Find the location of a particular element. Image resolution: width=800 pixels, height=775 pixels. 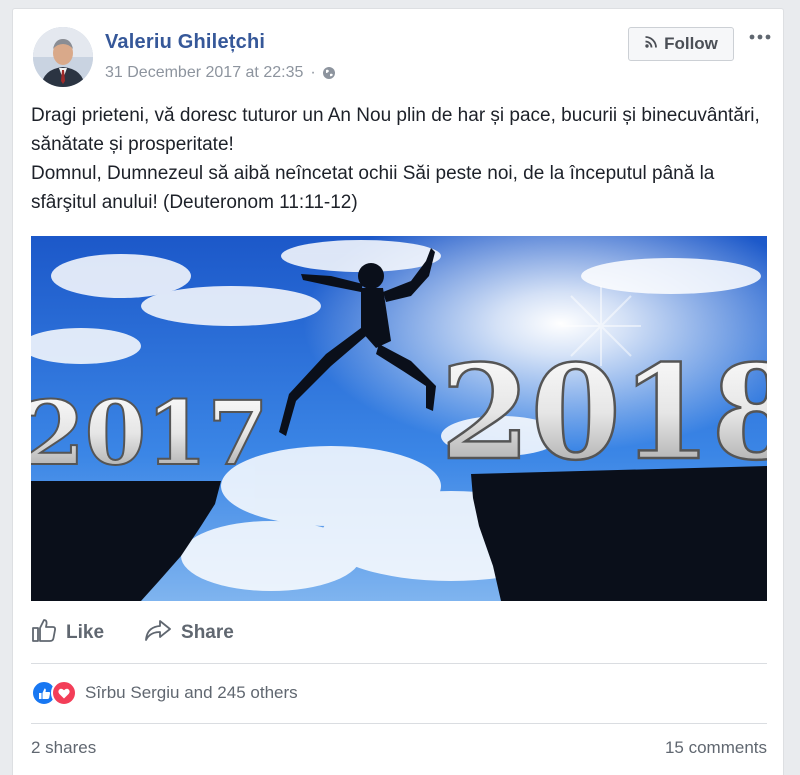

post-actions: Like Share is located at coordinates (152, 633).